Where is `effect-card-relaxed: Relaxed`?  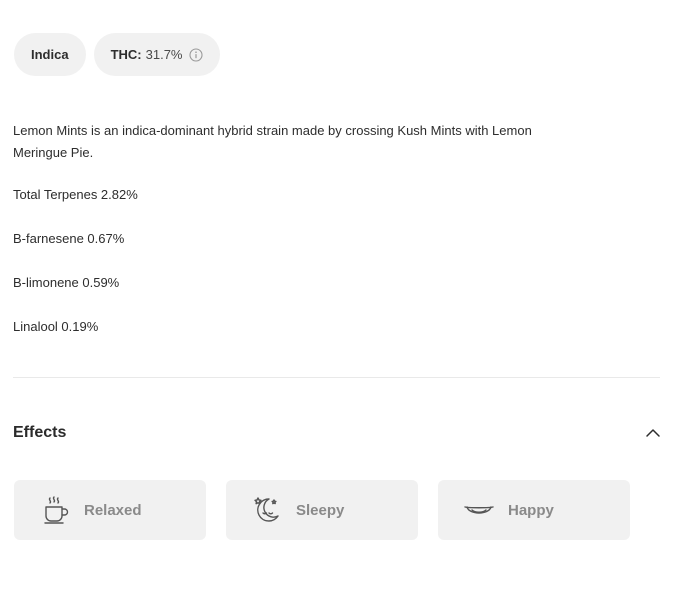
effect-card-relaxed: Relaxed is located at coordinates (110, 510).